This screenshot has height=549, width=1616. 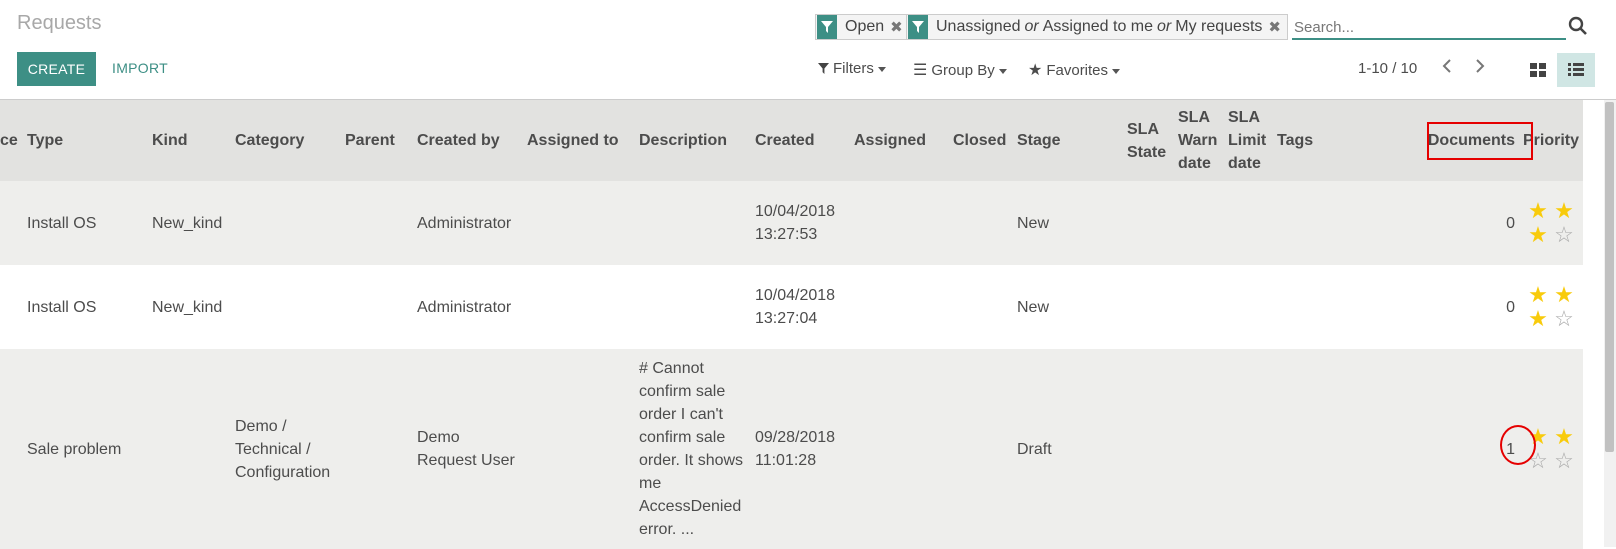 I want to click on search-facet-open: Open ✖, so click(x=862, y=27).